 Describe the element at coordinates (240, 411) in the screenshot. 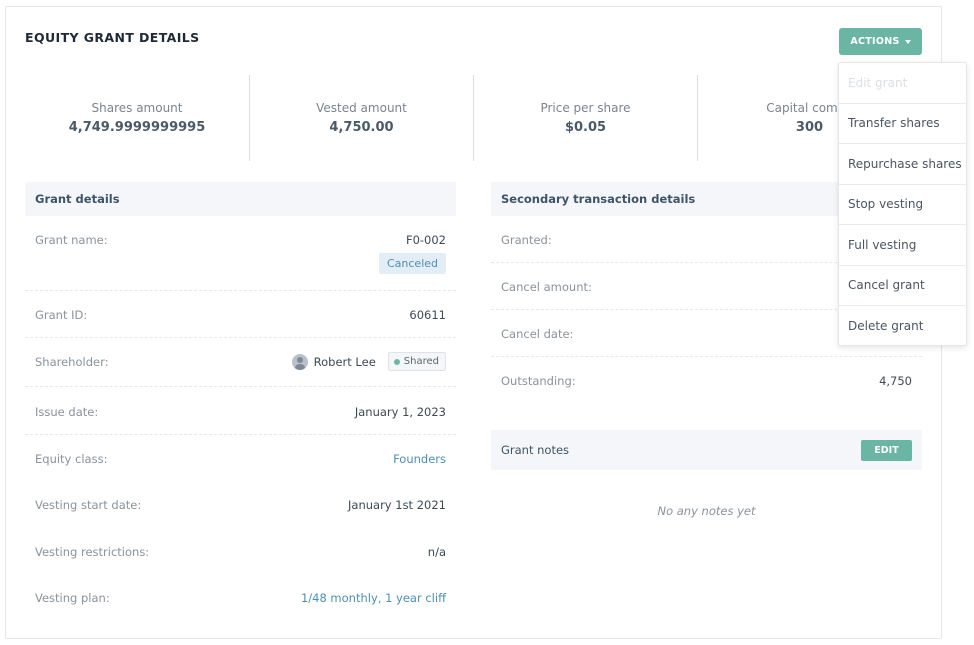

I see `issue-date-row: Issue date: January 1, 2023` at that location.